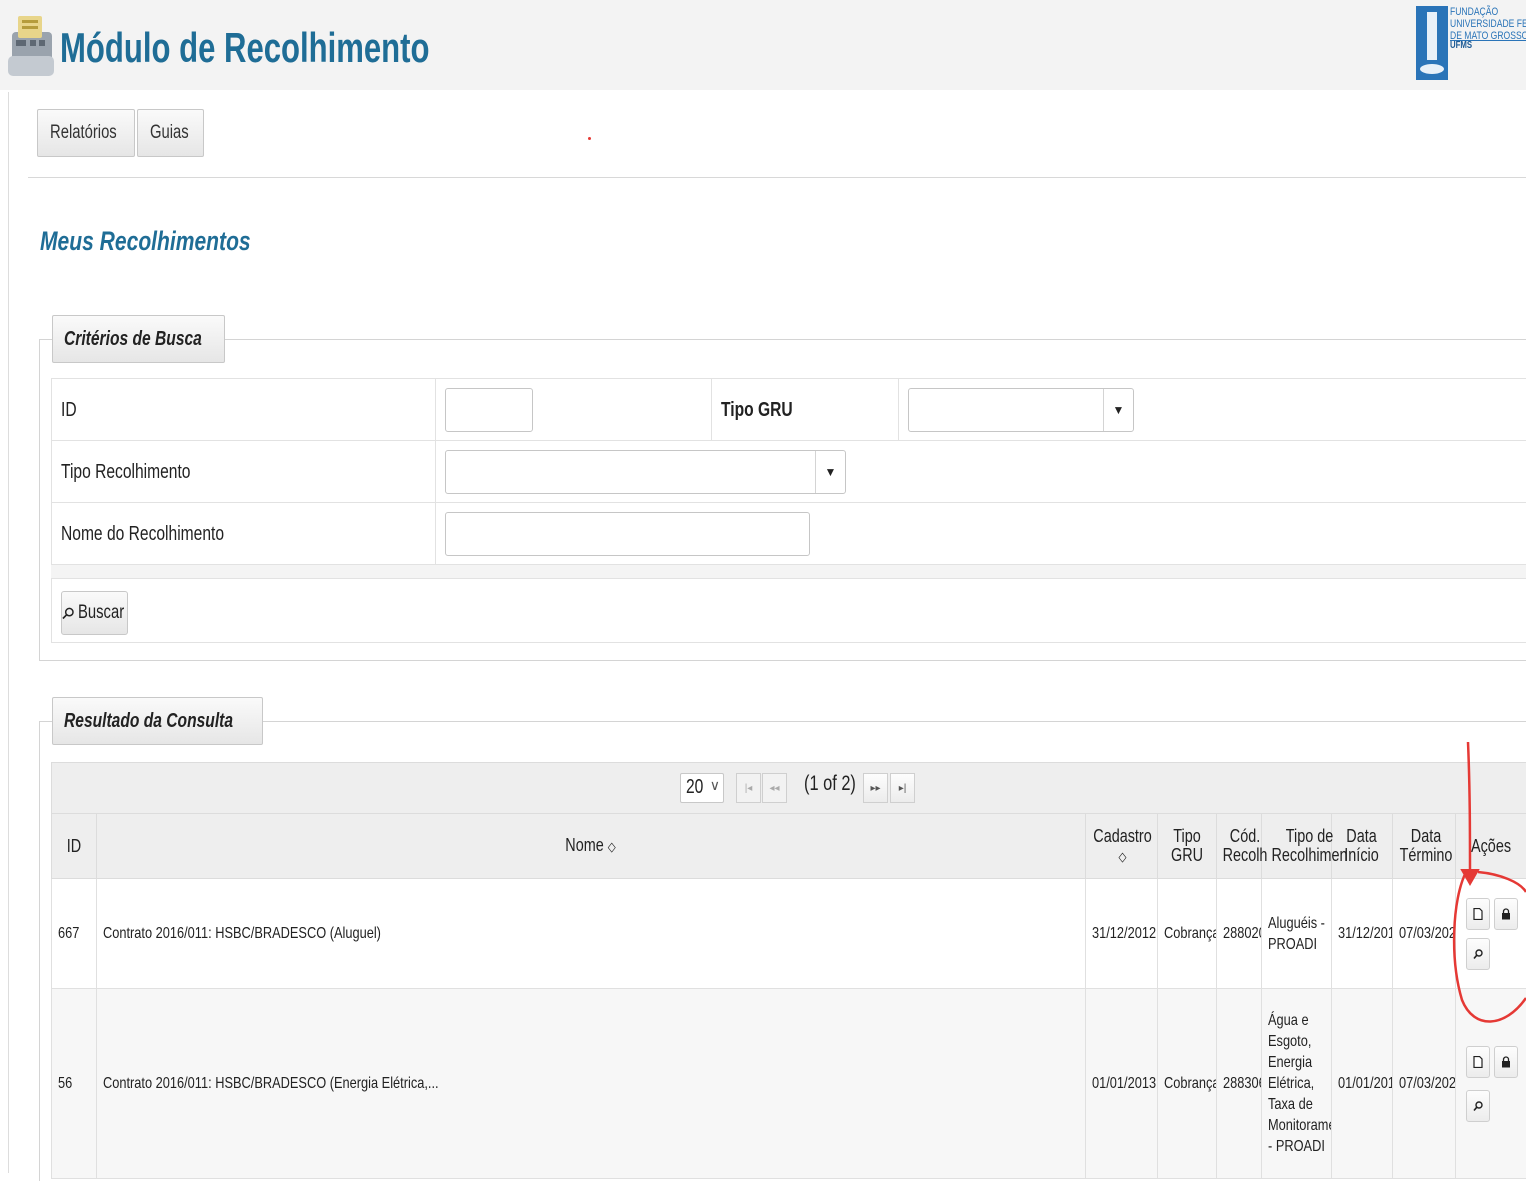  I want to click on chevron-down-icon: ∨, so click(715, 785).